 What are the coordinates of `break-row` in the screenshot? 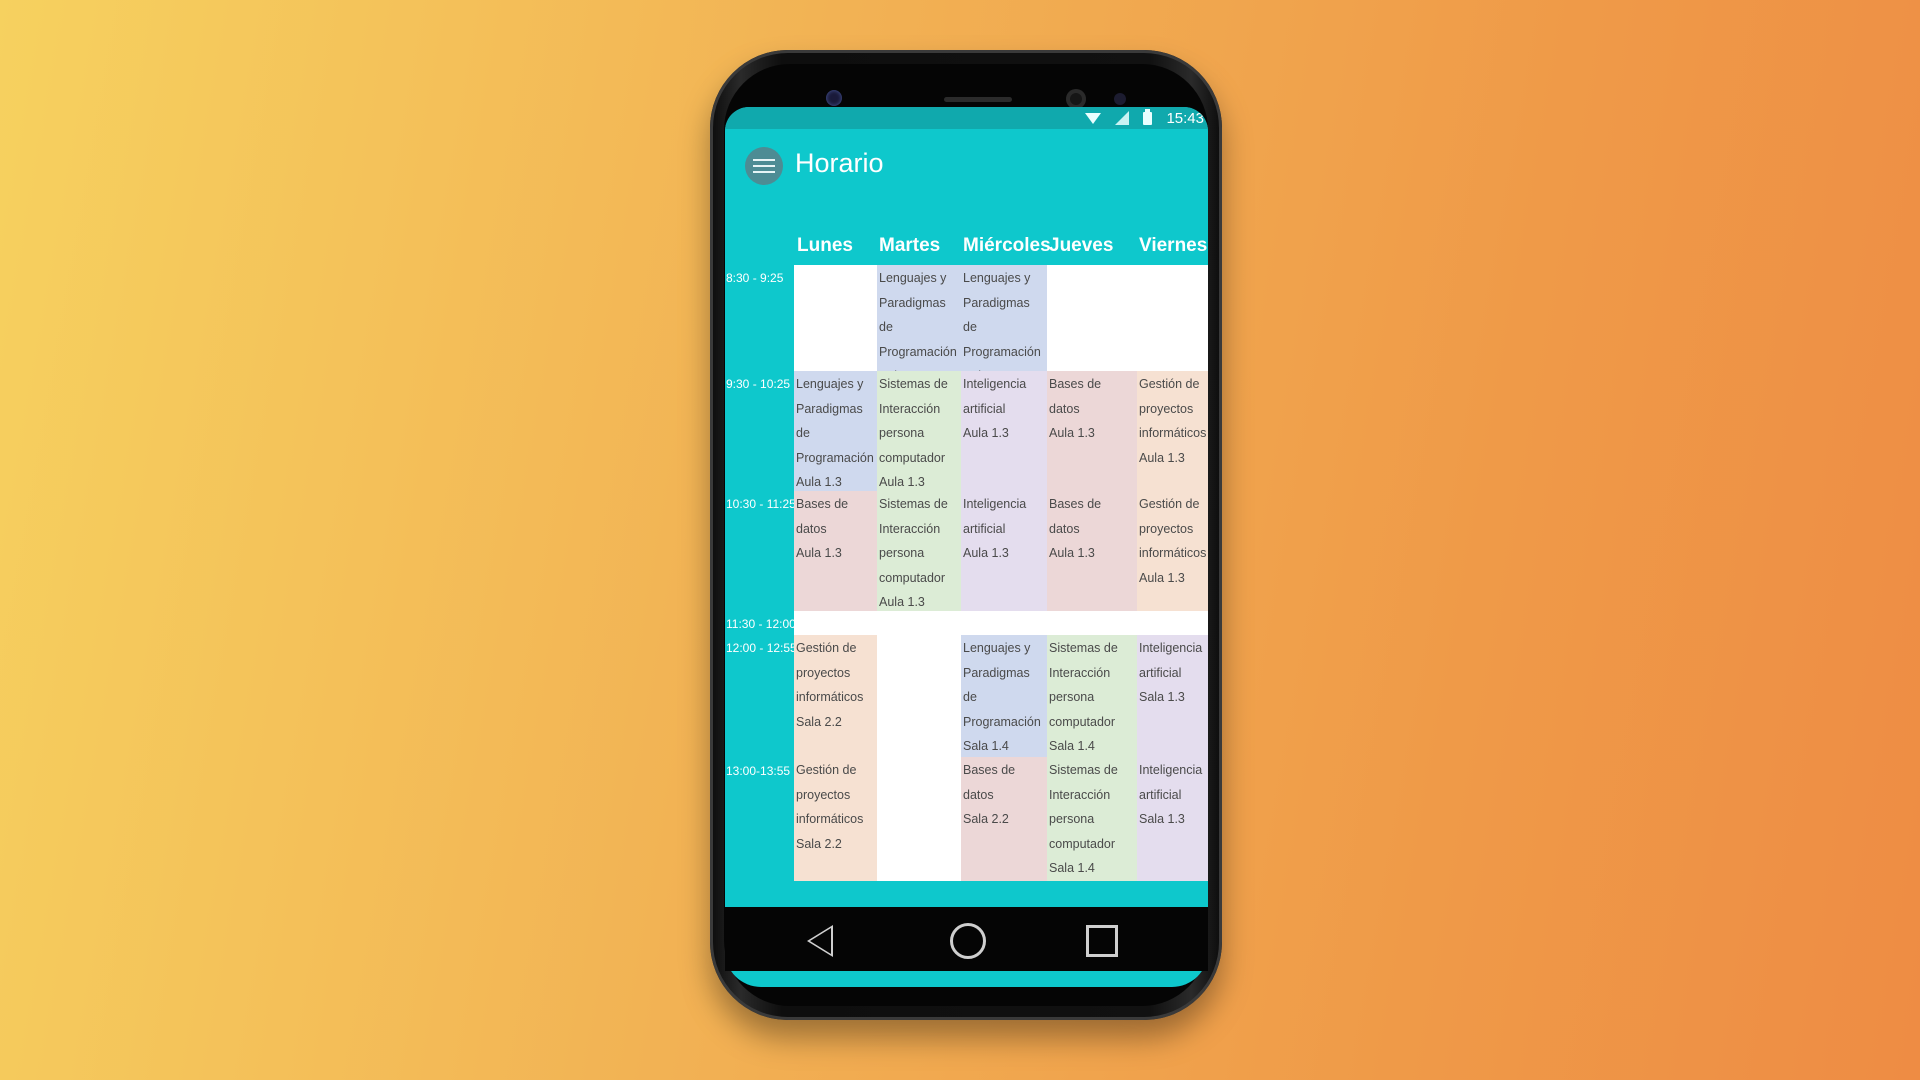 It's located at (1001, 623).